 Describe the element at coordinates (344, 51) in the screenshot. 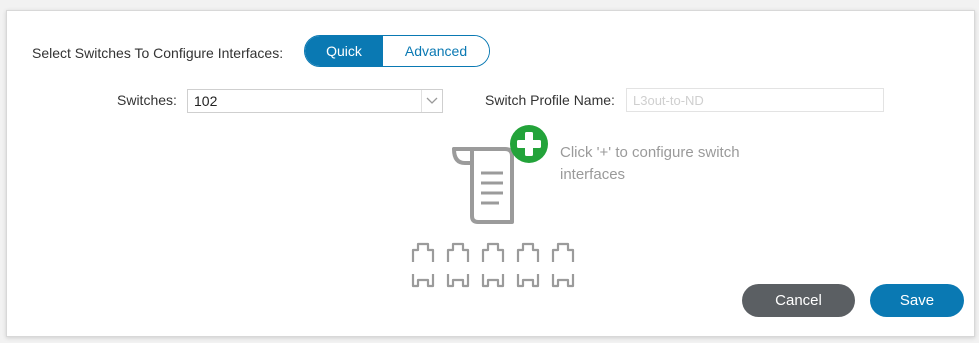

I see `quick-toggle-option: Quick` at that location.